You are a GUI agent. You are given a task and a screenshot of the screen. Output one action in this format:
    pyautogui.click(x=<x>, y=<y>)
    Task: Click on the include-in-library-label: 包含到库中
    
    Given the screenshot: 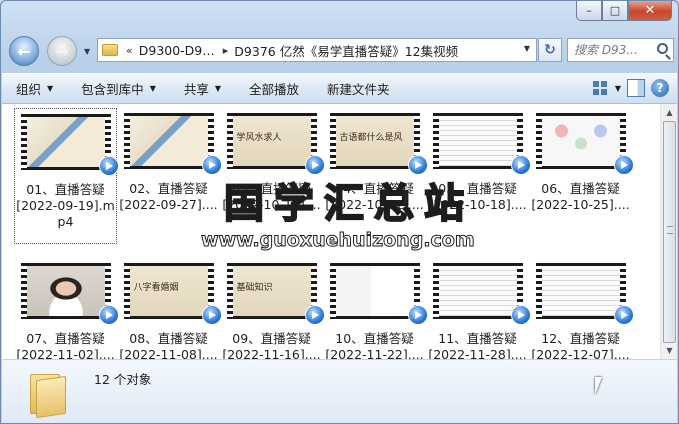 What is the action you would take?
    pyautogui.click(x=112, y=89)
    